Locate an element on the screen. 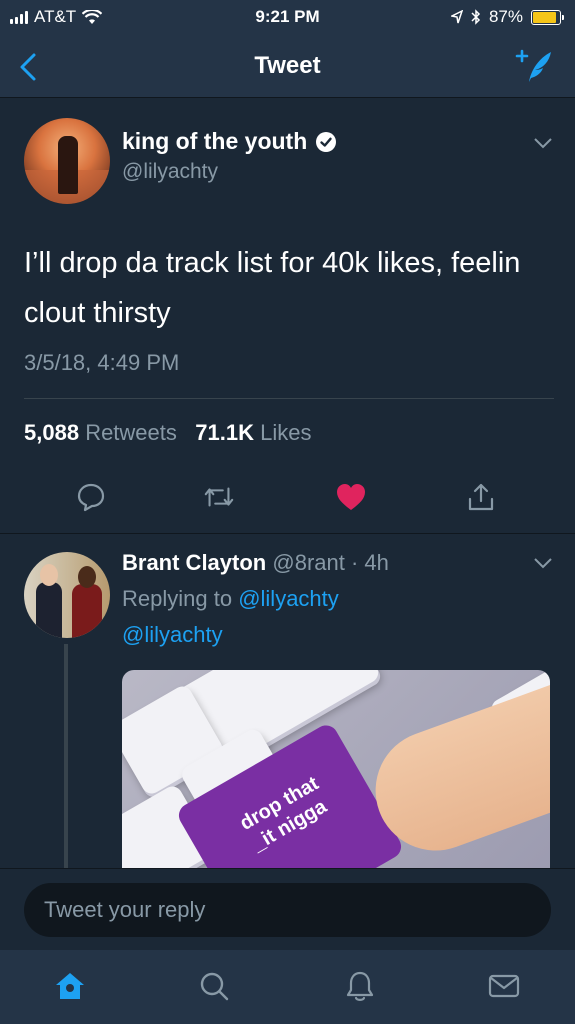 The image size is (575, 1024). share-icon is located at coordinates (481, 497).